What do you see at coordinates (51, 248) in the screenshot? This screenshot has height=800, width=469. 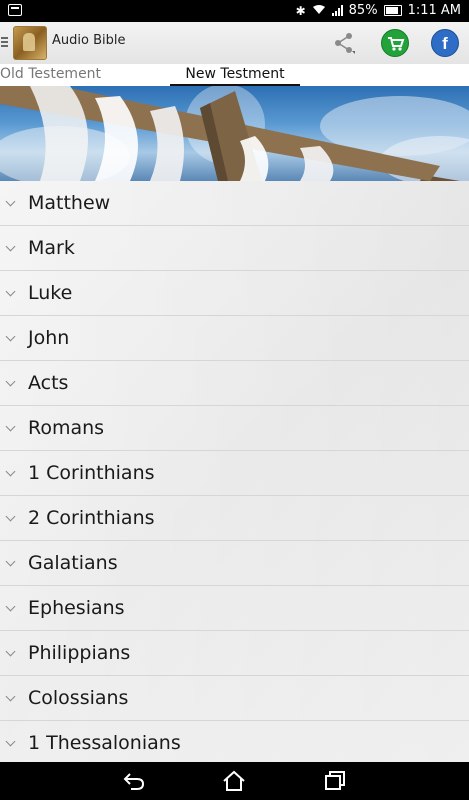 I see `book-label: Mark` at bounding box center [51, 248].